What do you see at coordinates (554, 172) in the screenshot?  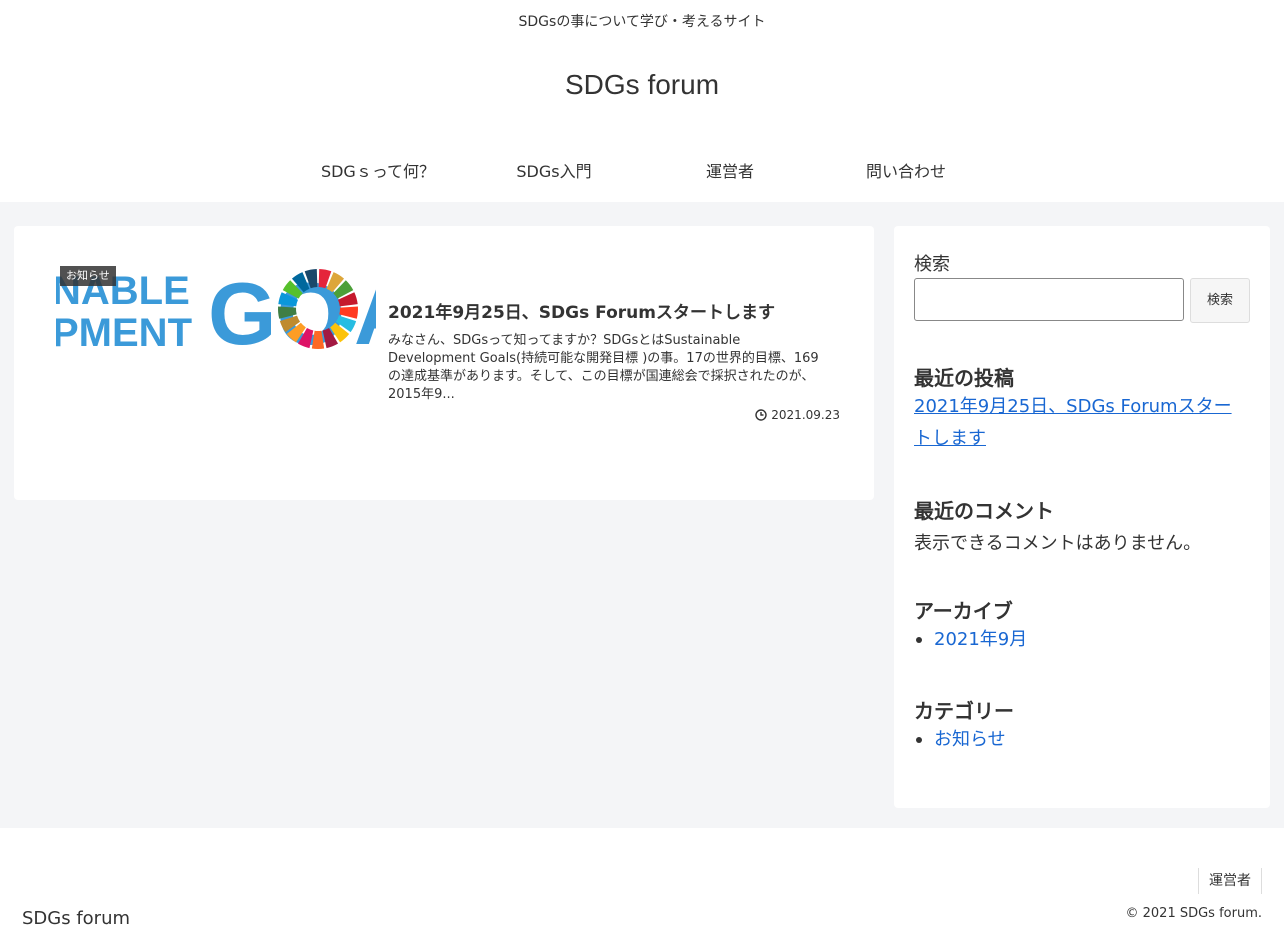 I see `nav-item-sdgs-intro: SDGs入門` at bounding box center [554, 172].